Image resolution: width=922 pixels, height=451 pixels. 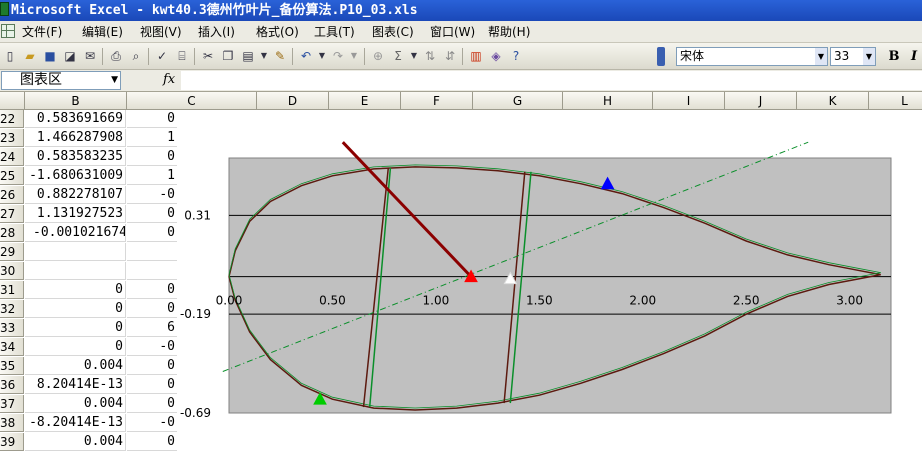 What do you see at coordinates (509, 32) in the screenshot?
I see `menu-help: 帮助(H)` at bounding box center [509, 32].